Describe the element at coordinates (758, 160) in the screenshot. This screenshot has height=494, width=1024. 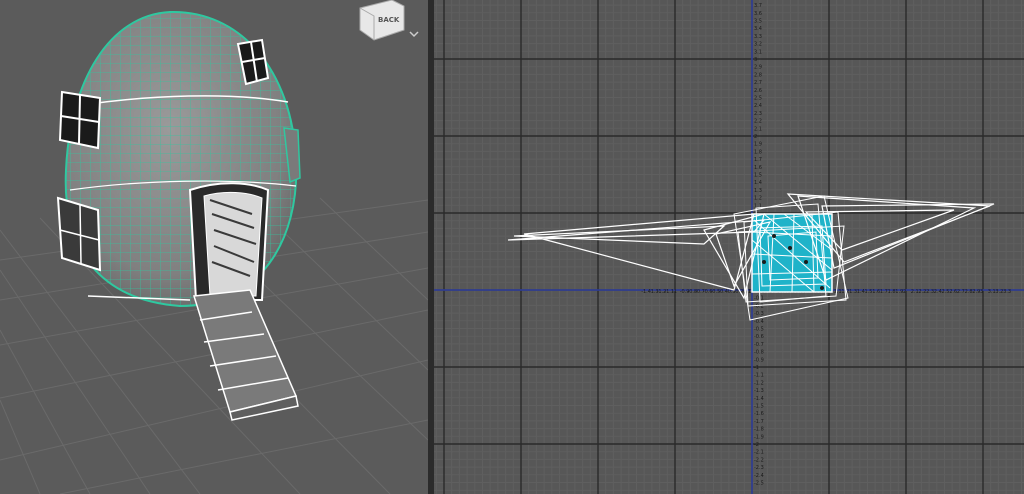
I see `v-axis-tick-label: 1.7` at that location.